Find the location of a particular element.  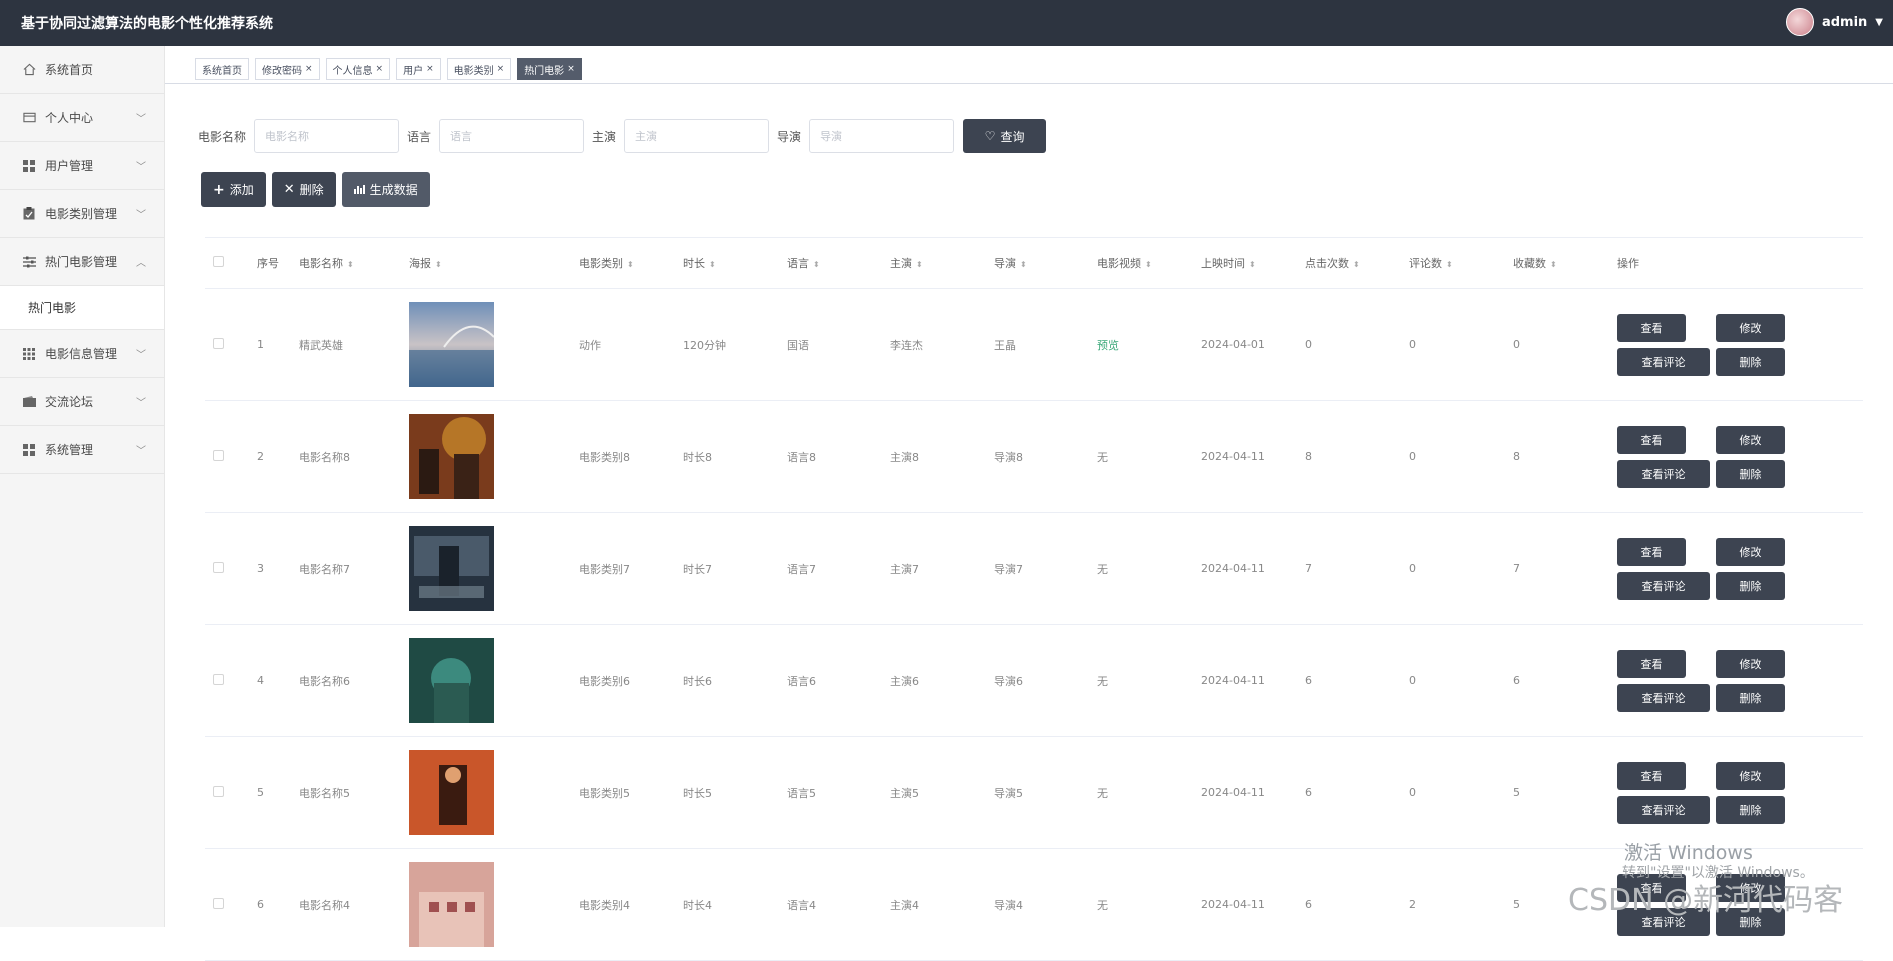

cell-comments: 0 is located at coordinates (1412, 456).